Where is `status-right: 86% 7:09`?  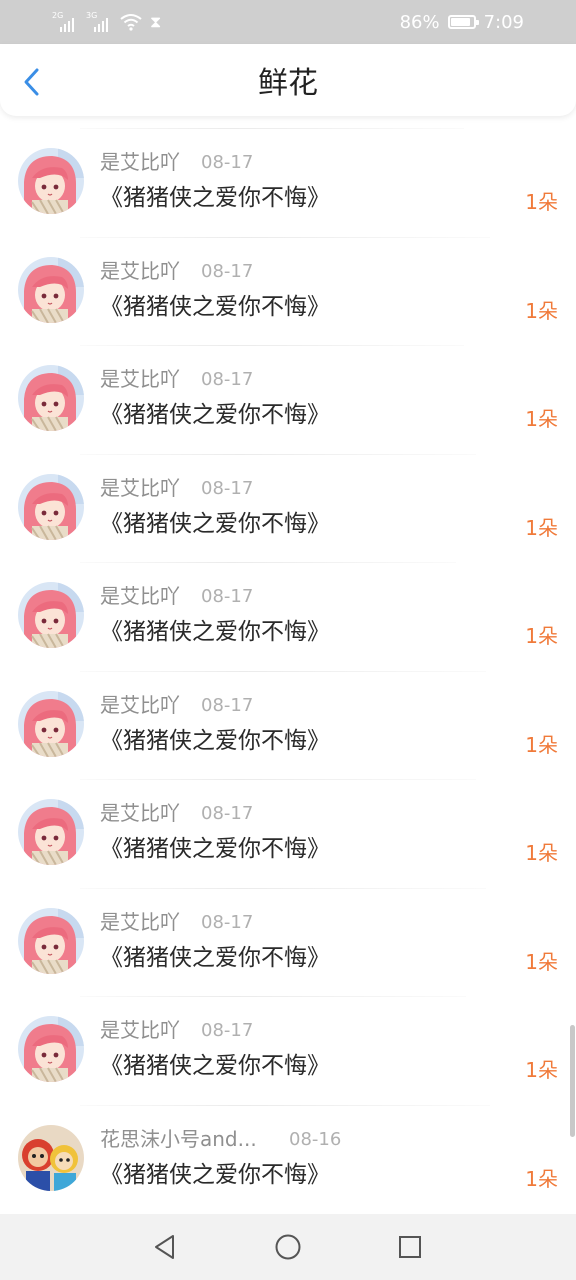
status-right: 86% 7:09 is located at coordinates (462, 22).